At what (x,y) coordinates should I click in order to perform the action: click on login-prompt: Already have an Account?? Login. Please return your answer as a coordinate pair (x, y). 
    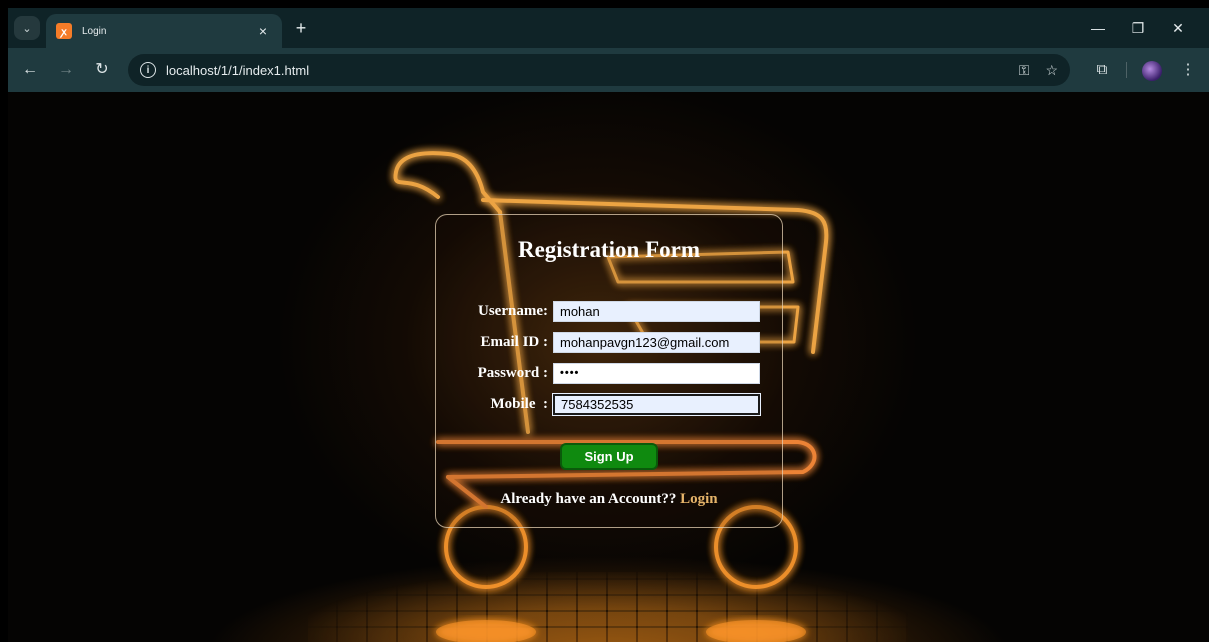
    Looking at the image, I should click on (609, 499).